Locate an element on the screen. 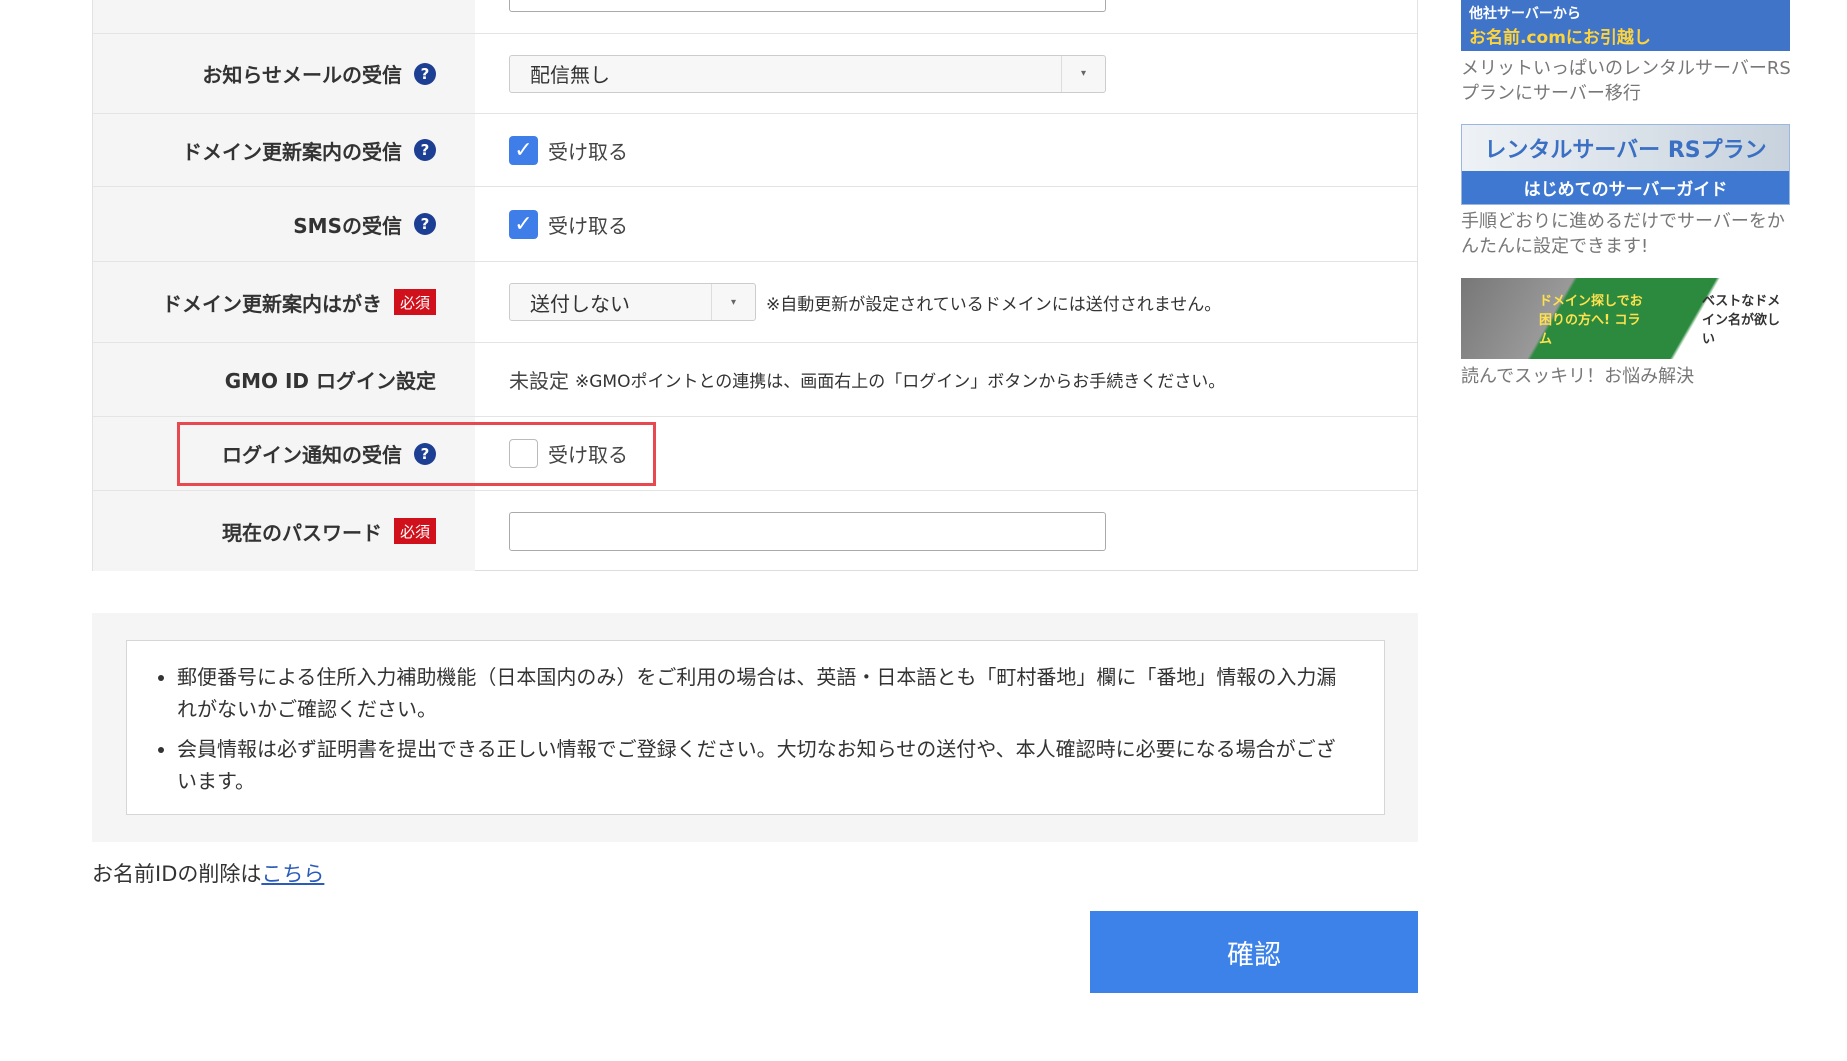 Image resolution: width=1847 pixels, height=1061 pixels. delete-prefix: お名前IDの削除は is located at coordinates (177, 874).